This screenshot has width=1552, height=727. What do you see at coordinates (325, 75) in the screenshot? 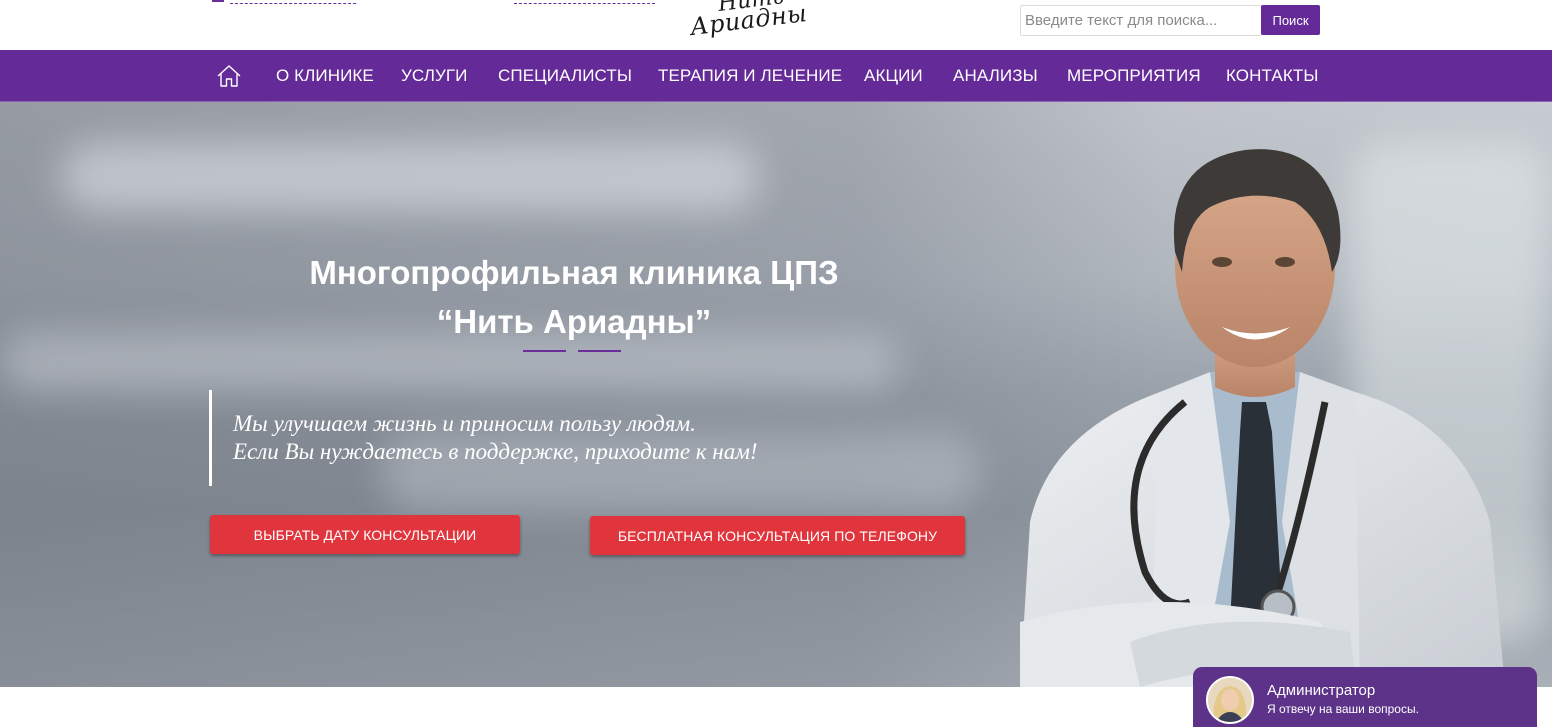
I see `nav-item-about: О КЛИНИКЕ` at bounding box center [325, 75].